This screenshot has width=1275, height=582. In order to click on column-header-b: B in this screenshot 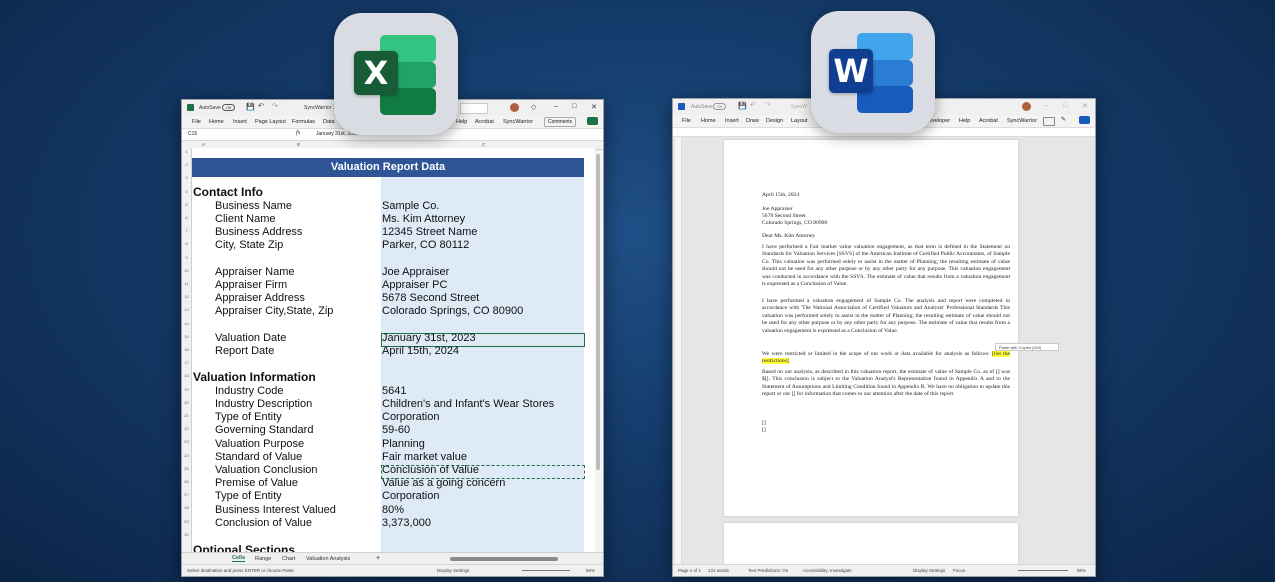, I will do `click(298, 144)`.